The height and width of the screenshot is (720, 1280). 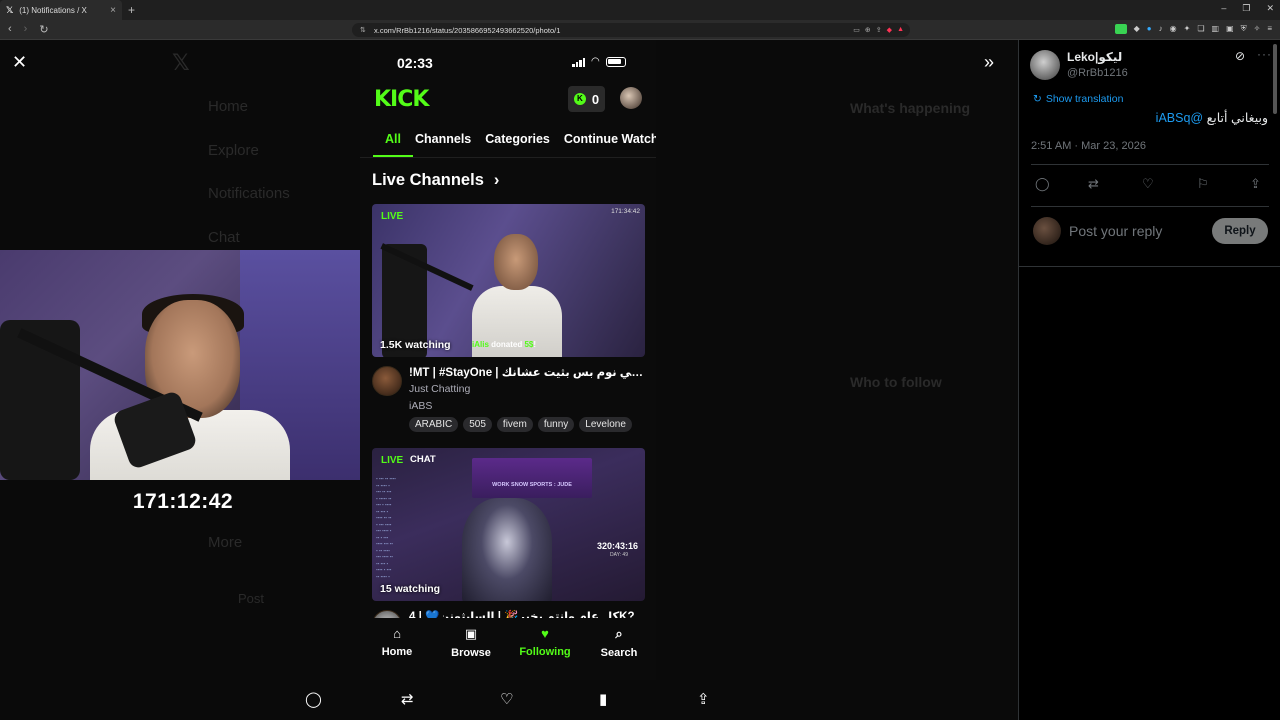 What do you see at coordinates (1094, 57) in the screenshot?
I see `author-name: Leko|ليكو` at bounding box center [1094, 57].